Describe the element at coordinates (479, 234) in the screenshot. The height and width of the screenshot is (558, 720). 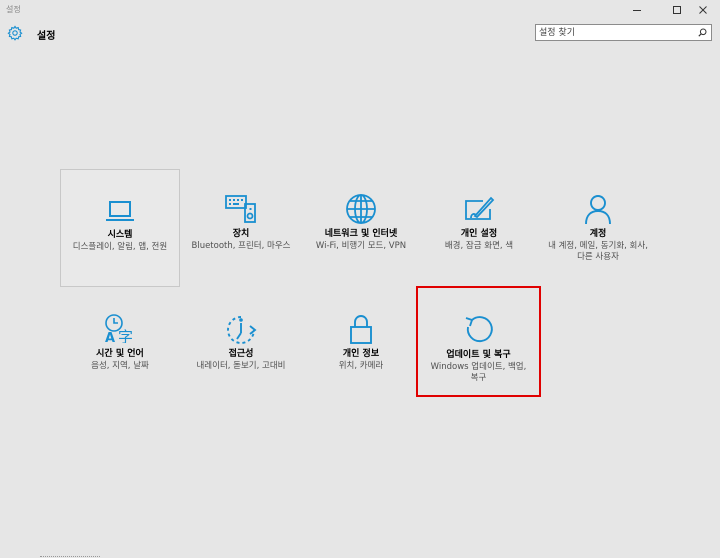
I see `category-name: 개인 설정` at that location.